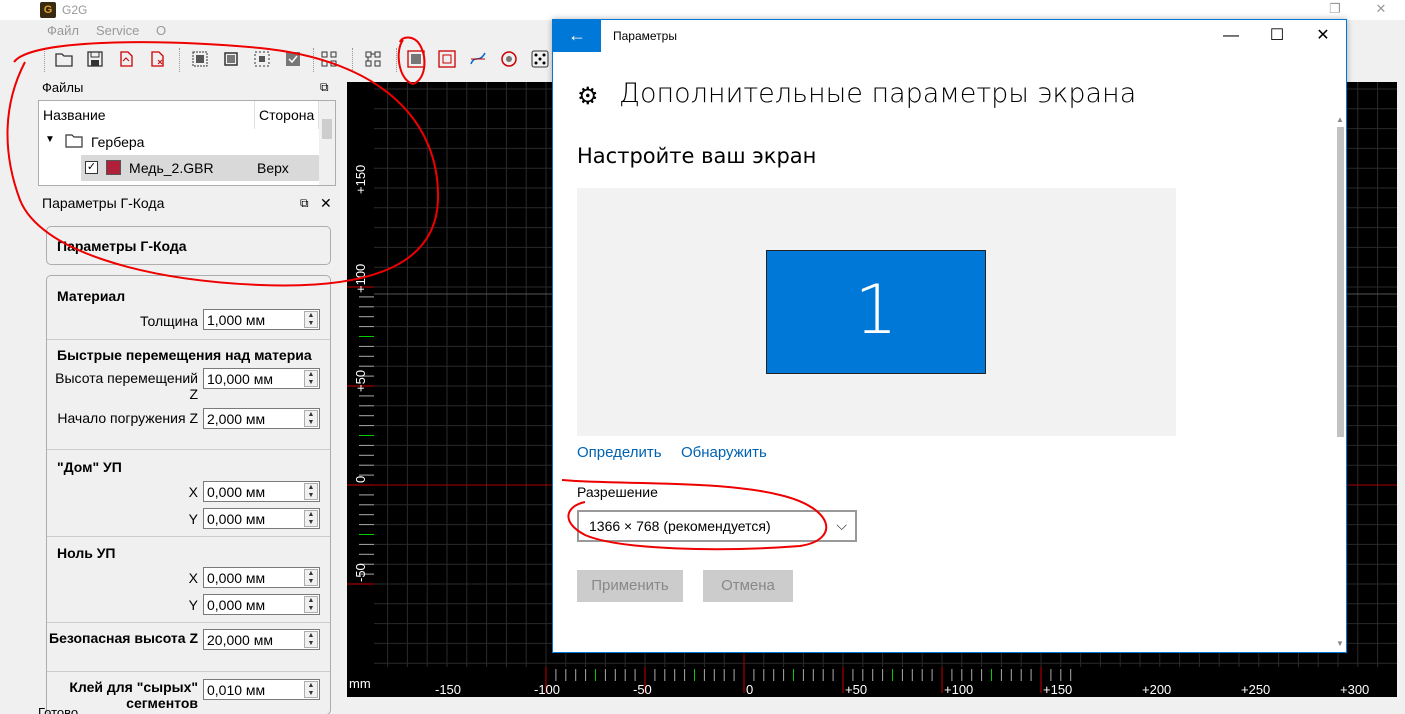  I want to click on rapid-height-spinbox: 10,000 мм ▲ ▼, so click(261, 378).